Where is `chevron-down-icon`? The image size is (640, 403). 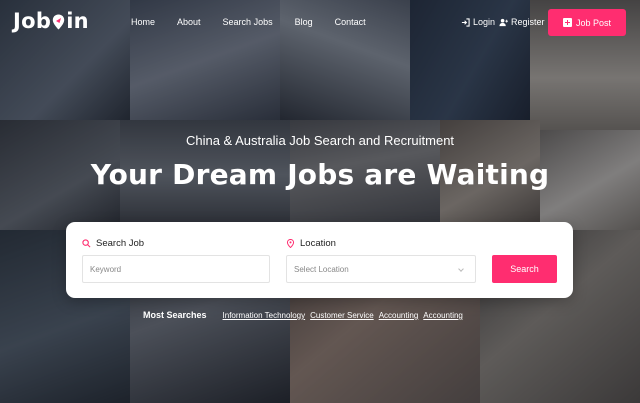
chevron-down-icon is located at coordinates (461, 269).